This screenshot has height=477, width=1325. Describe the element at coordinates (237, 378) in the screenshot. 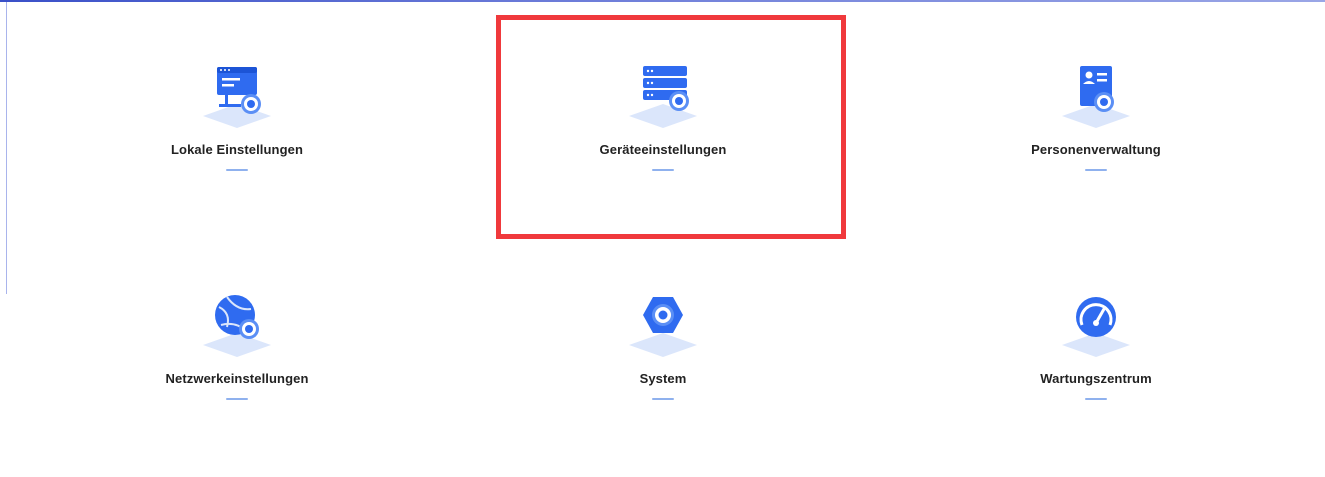

I see `tile-label: Netzwerkeinstellungen` at that location.